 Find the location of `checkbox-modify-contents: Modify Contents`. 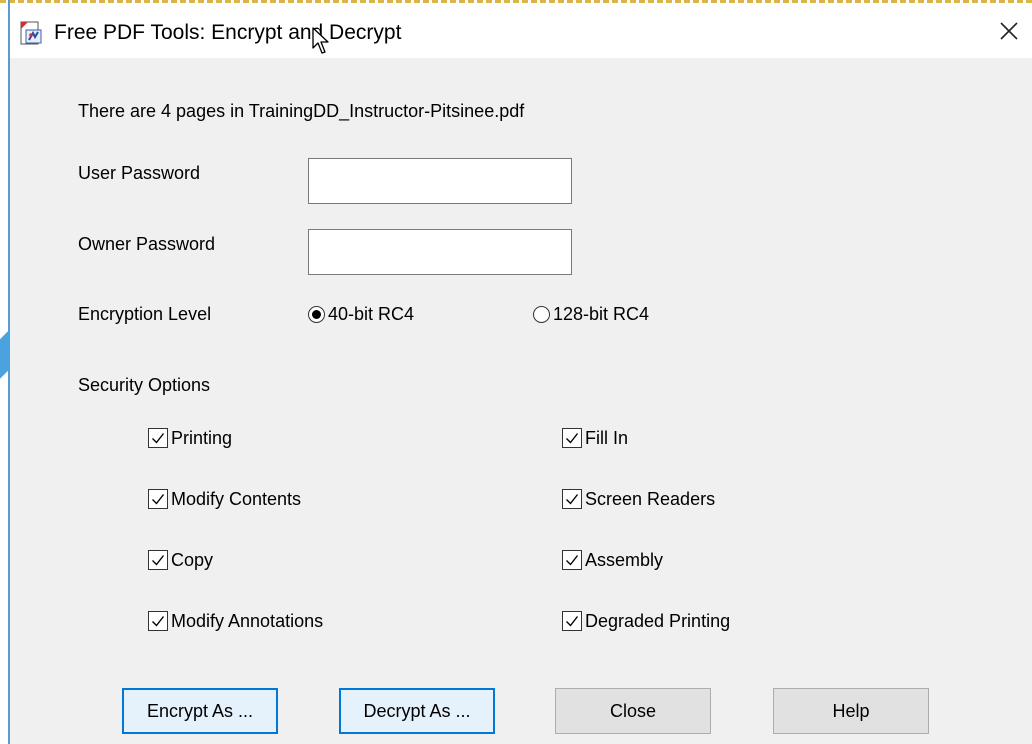

checkbox-modify-contents: Modify Contents is located at coordinates (224, 499).